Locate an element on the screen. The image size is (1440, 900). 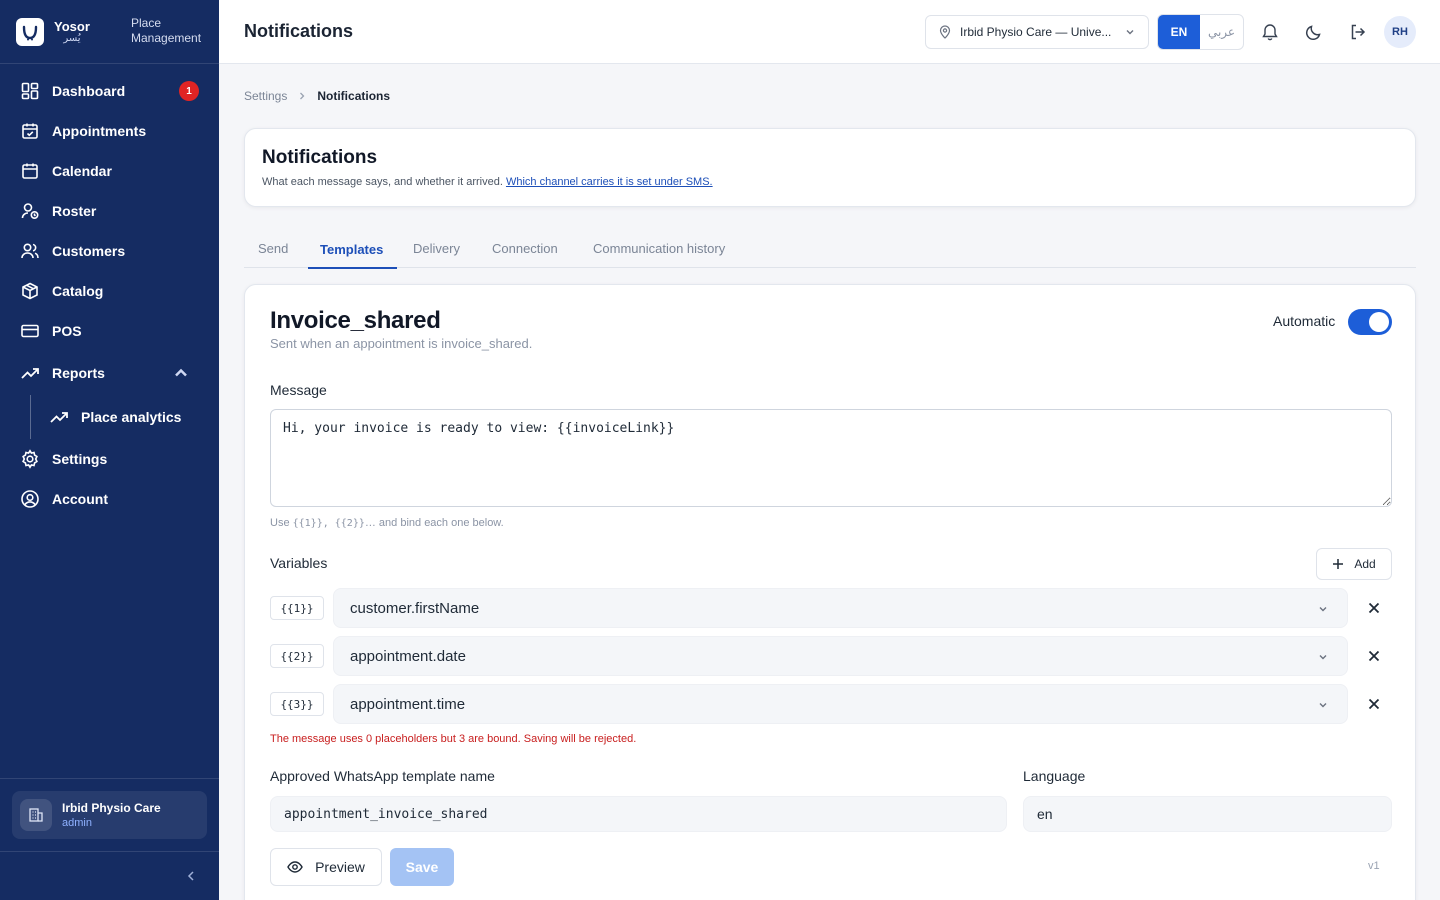
add-variable-button: Add is located at coordinates (1354, 564).